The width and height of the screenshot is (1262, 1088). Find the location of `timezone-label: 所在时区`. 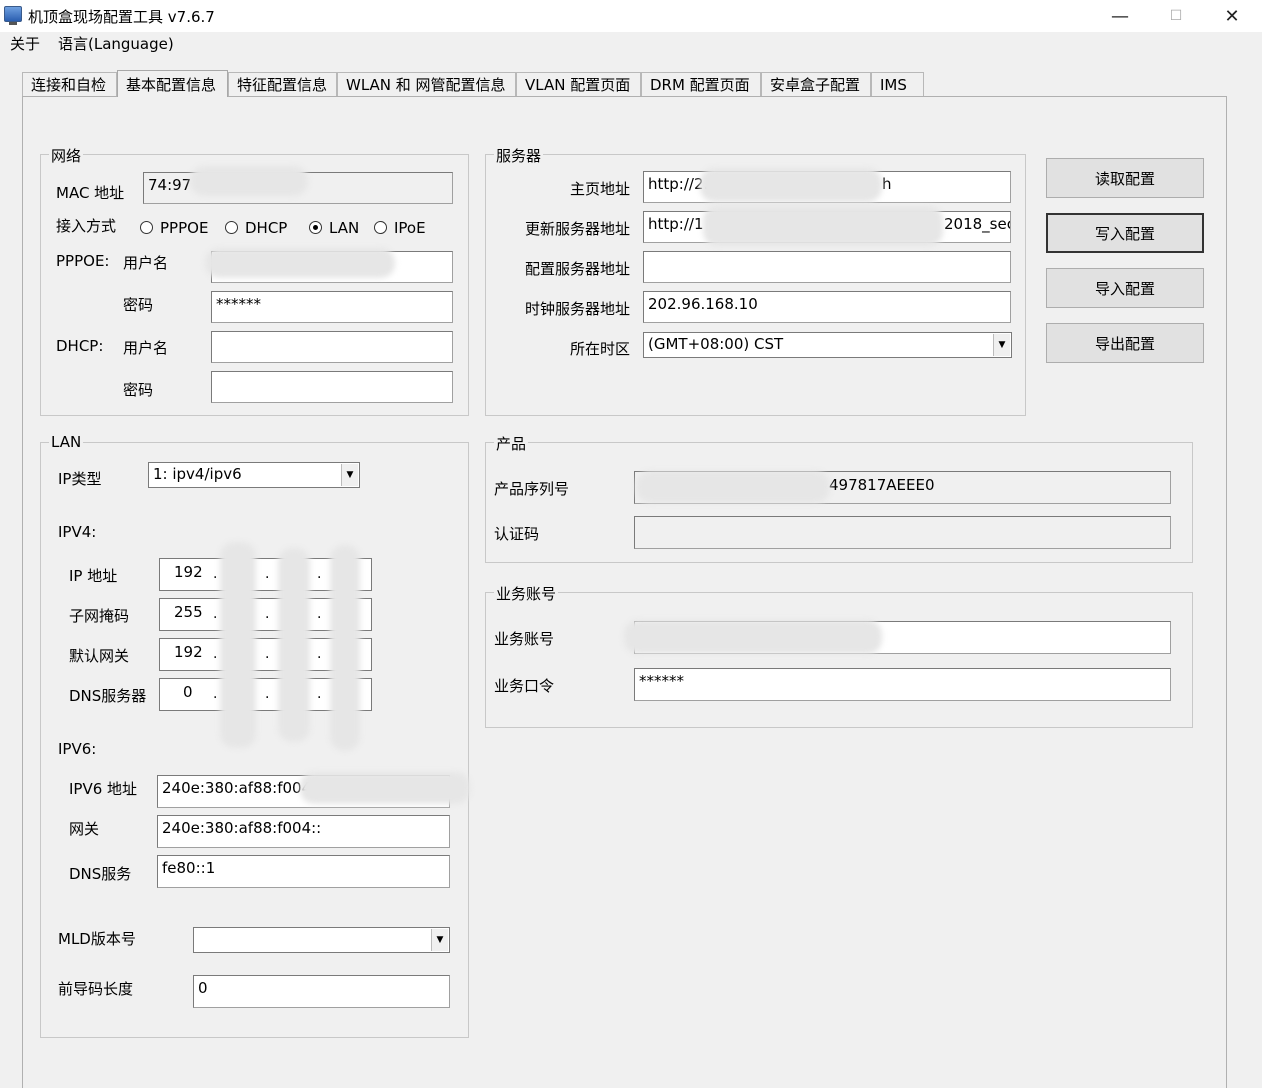

timezone-label: 所在时区 is located at coordinates (600, 349).